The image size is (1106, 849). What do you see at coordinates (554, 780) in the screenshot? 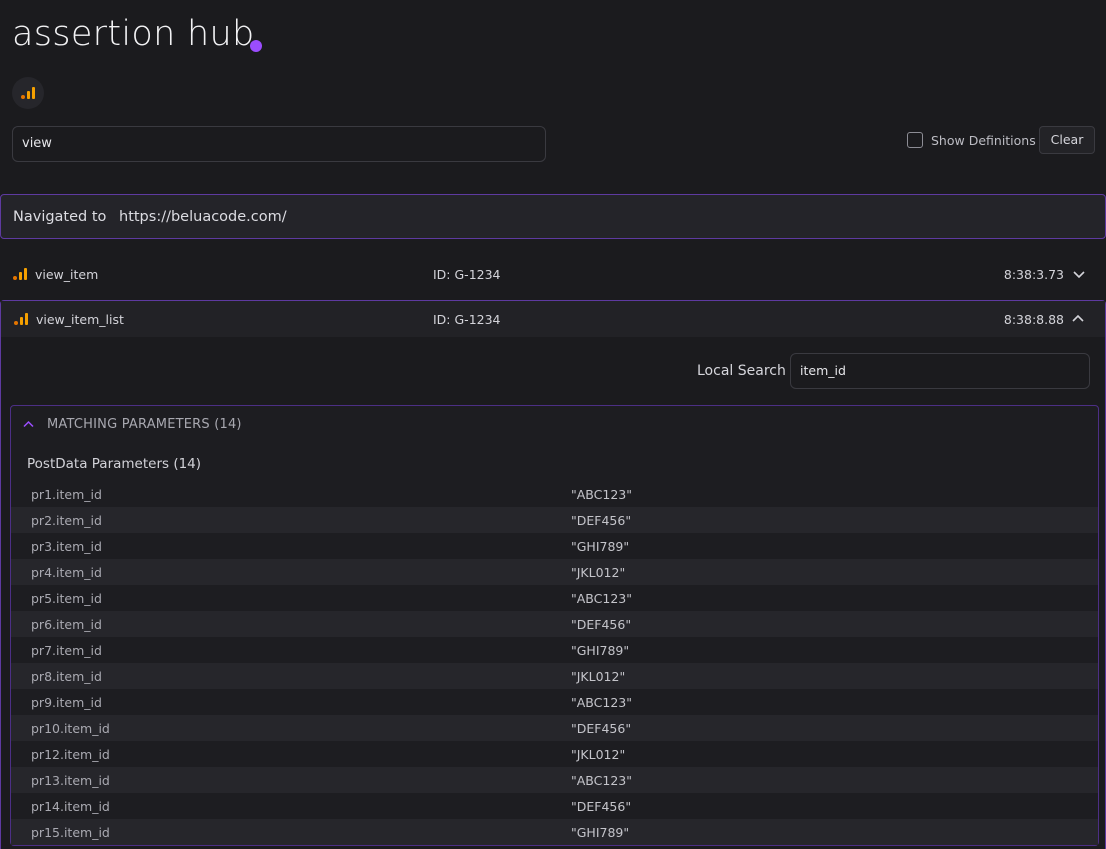
I see `parameter-row: pr13.item_id "ABC123"` at bounding box center [554, 780].